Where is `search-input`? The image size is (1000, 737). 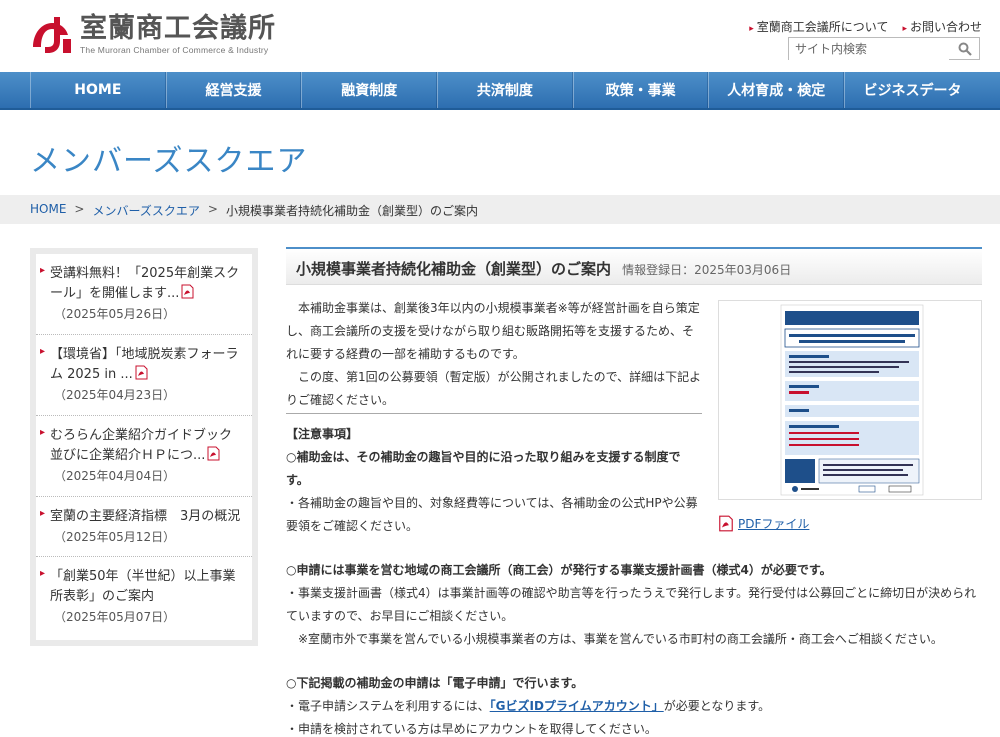
search-input is located at coordinates (869, 49).